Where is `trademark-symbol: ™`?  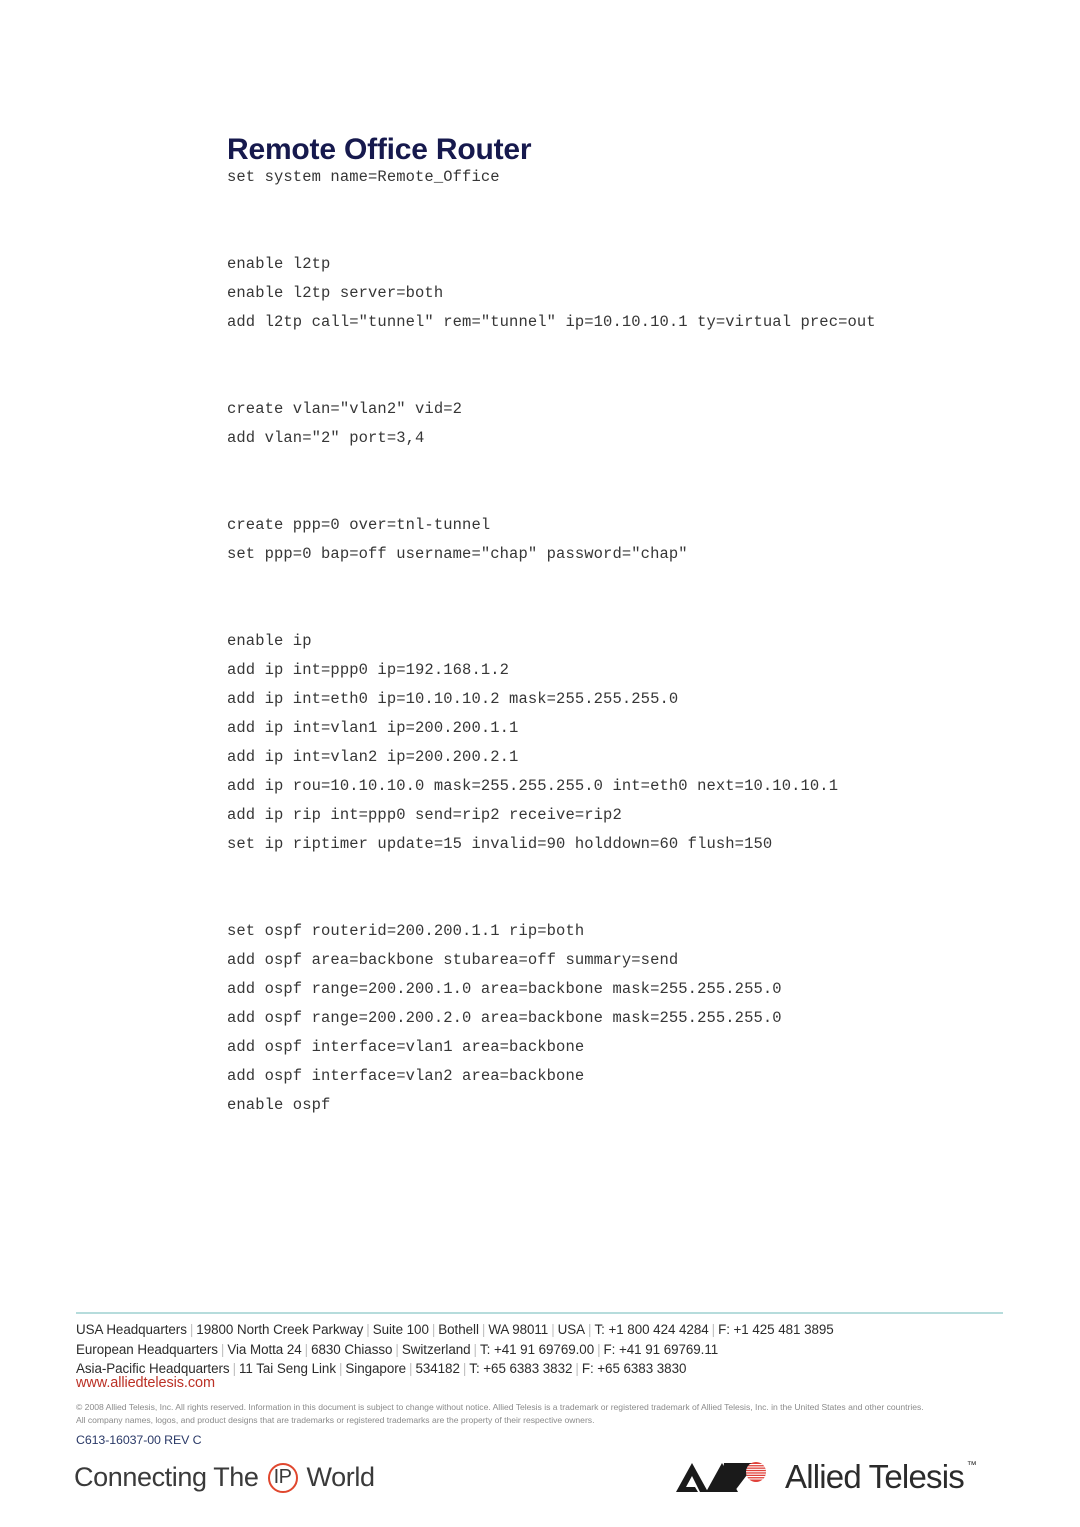
trademark-symbol: ™ is located at coordinates (971, 1465).